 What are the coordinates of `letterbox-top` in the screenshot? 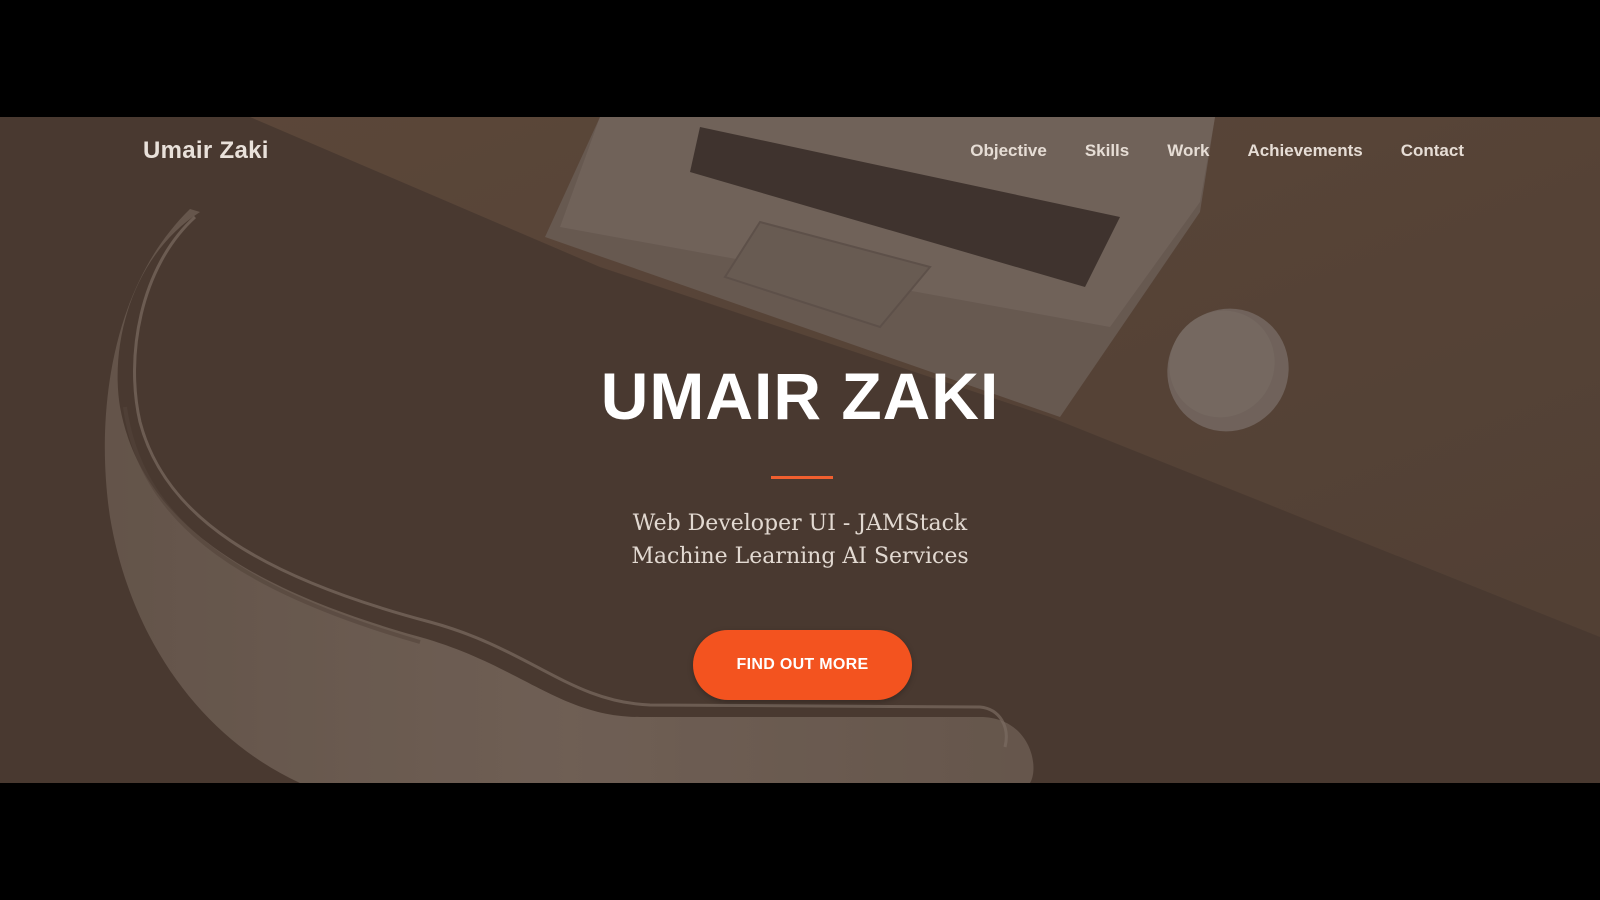 It's located at (800, 58).